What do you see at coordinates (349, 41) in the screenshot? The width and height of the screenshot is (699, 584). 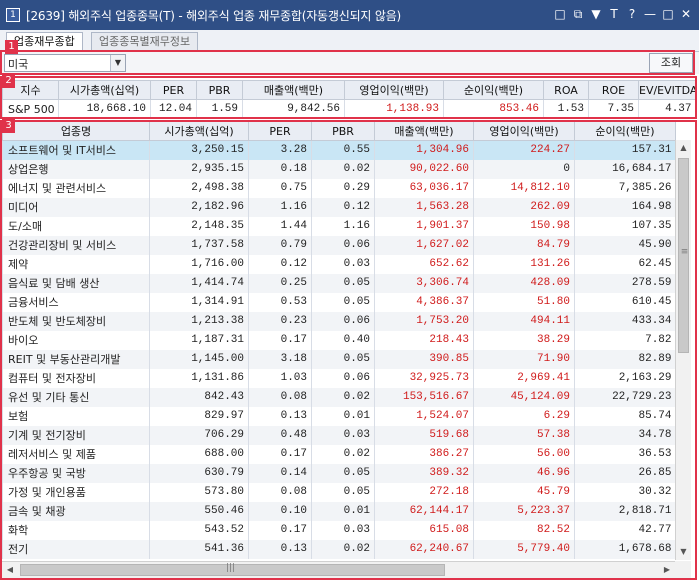 I see `tab-bar: 업종재무종합 업종종목별재무정보` at bounding box center [349, 41].